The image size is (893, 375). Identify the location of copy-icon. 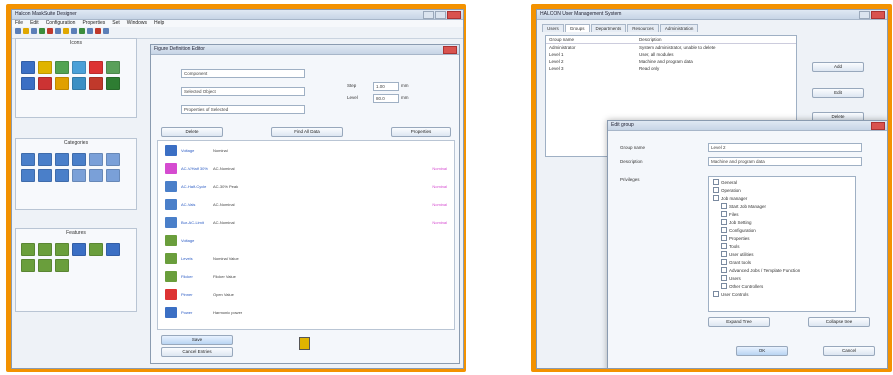
(58, 31).